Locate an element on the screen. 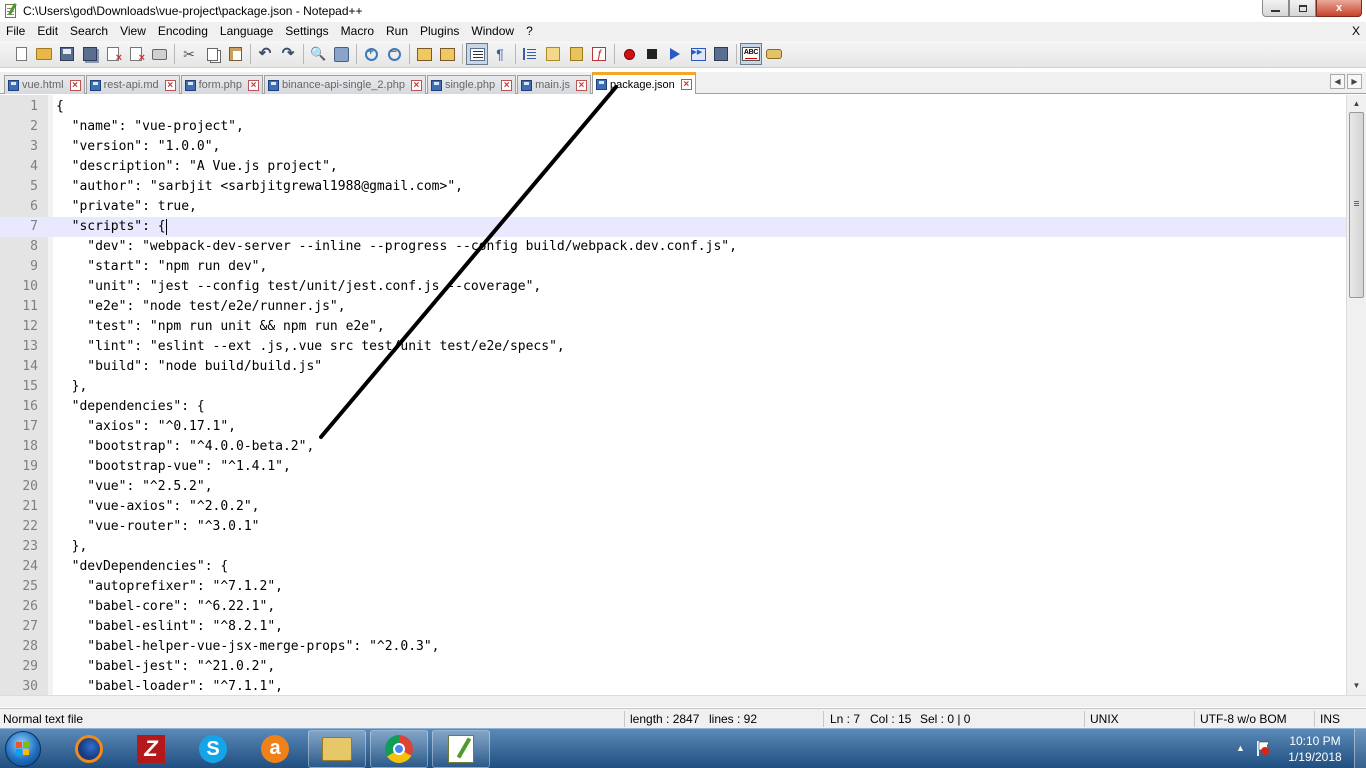  taskbar-avast: a is located at coordinates (275, 749).